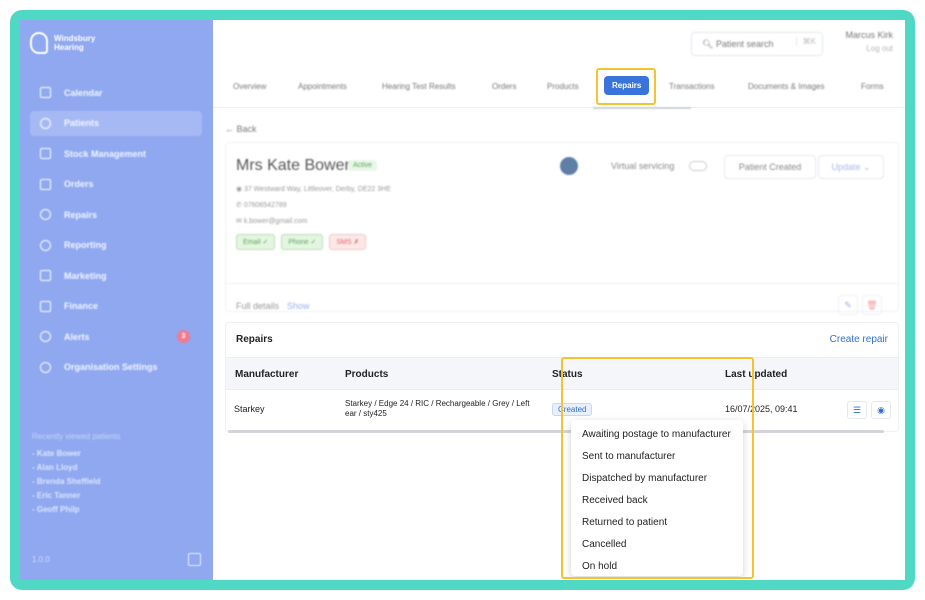  I want to click on edit-patient-button: ✎, so click(848, 305).